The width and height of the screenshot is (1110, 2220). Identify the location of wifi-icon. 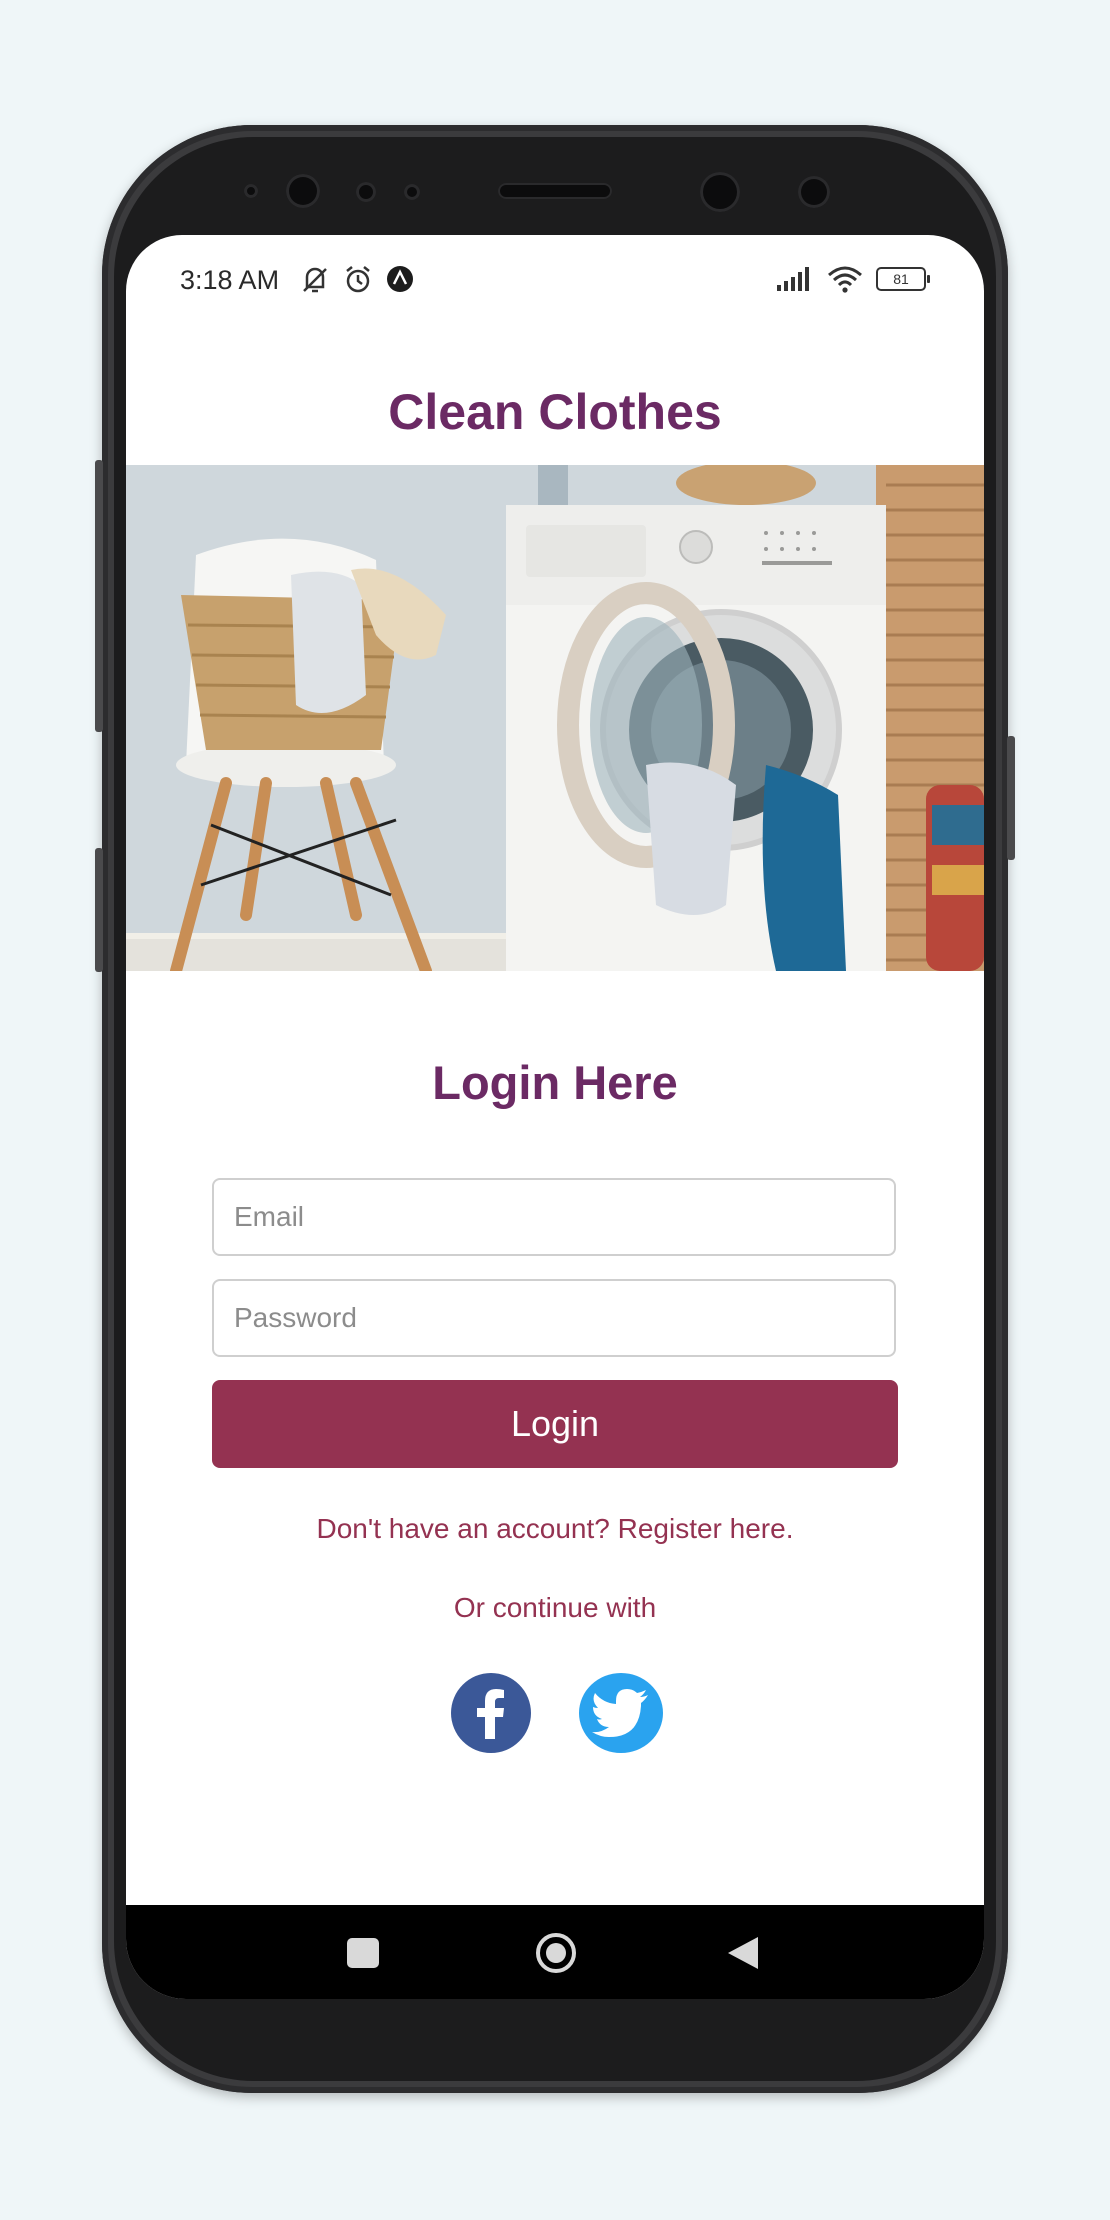
(845, 279).